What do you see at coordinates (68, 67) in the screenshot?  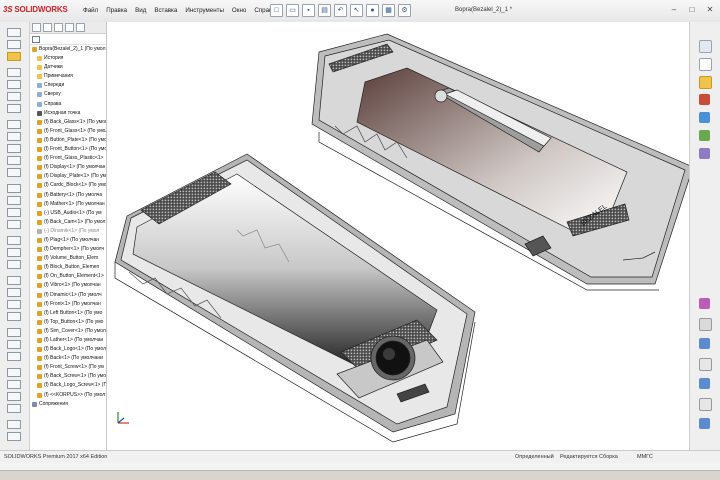 I see `tree-item: Датчики` at bounding box center [68, 67].